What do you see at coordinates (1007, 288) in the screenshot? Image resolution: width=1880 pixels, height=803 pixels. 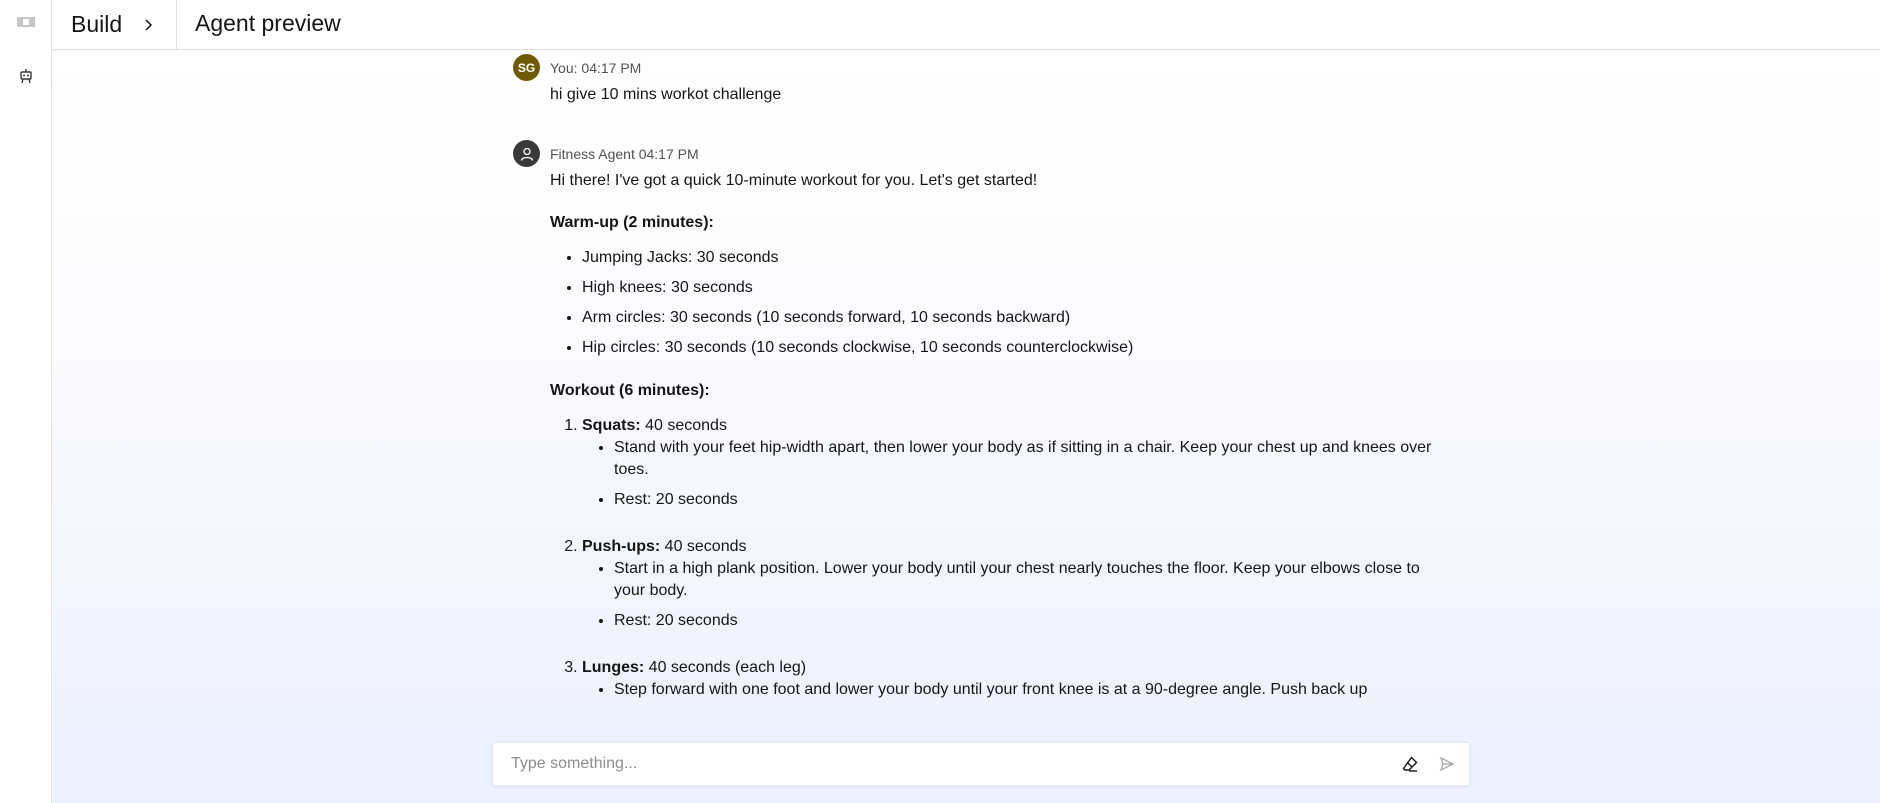 I see `list-item: High knees: 30 seconds` at bounding box center [1007, 288].